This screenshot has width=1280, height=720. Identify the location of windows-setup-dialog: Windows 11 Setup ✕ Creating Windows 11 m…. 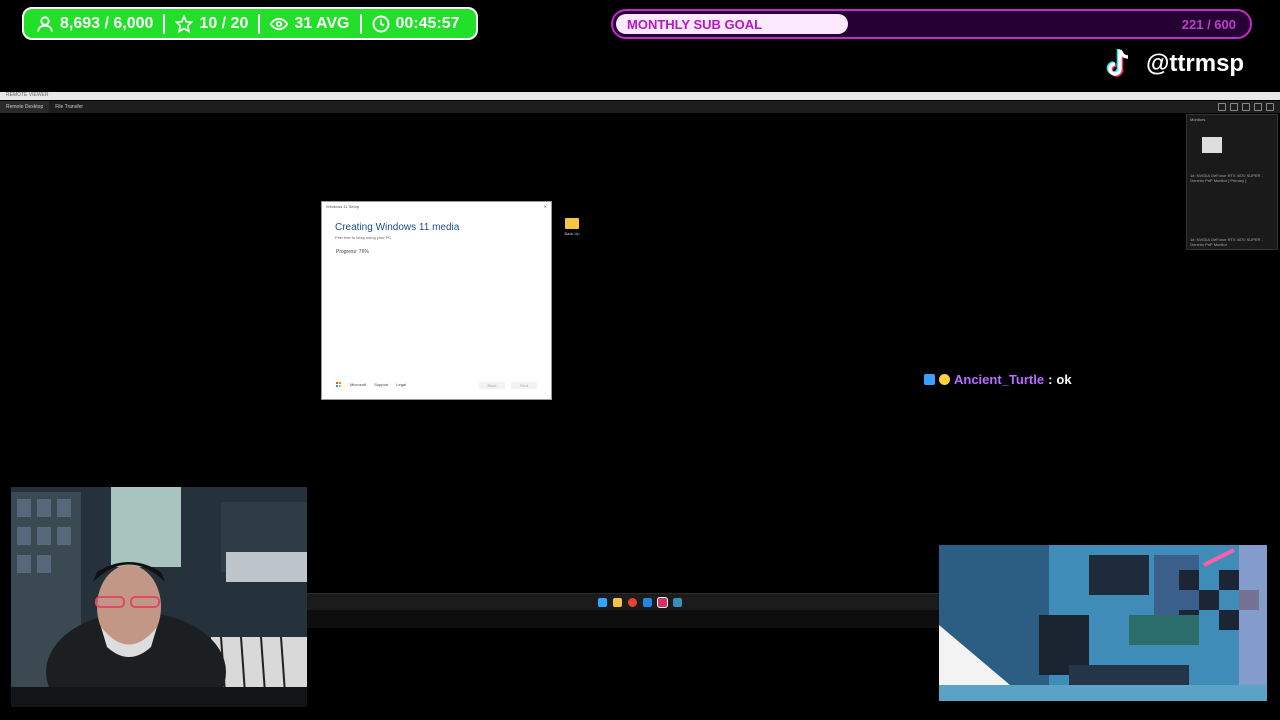
(436, 300).